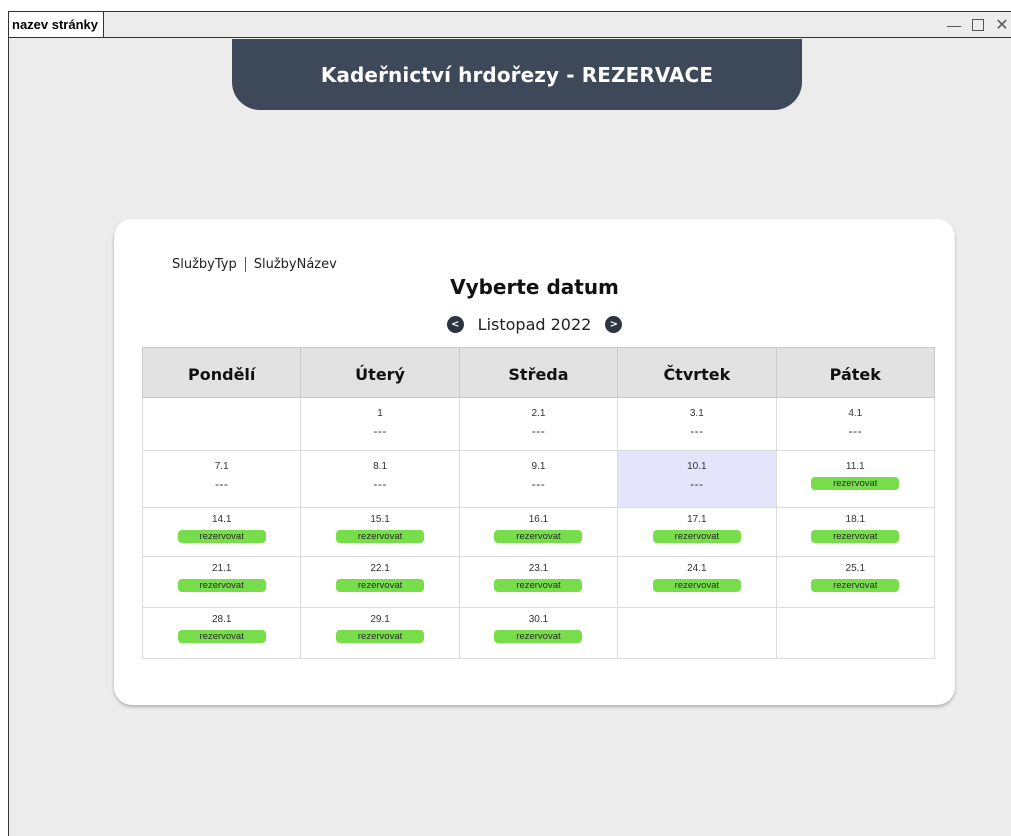  I want to click on day-date-label: 30.1, so click(538, 619).